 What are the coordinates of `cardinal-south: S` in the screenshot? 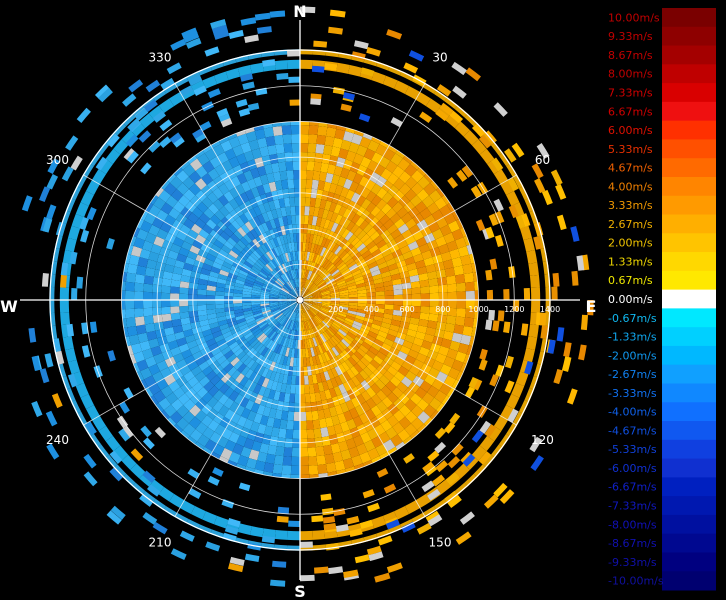 It's located at (300, 591).